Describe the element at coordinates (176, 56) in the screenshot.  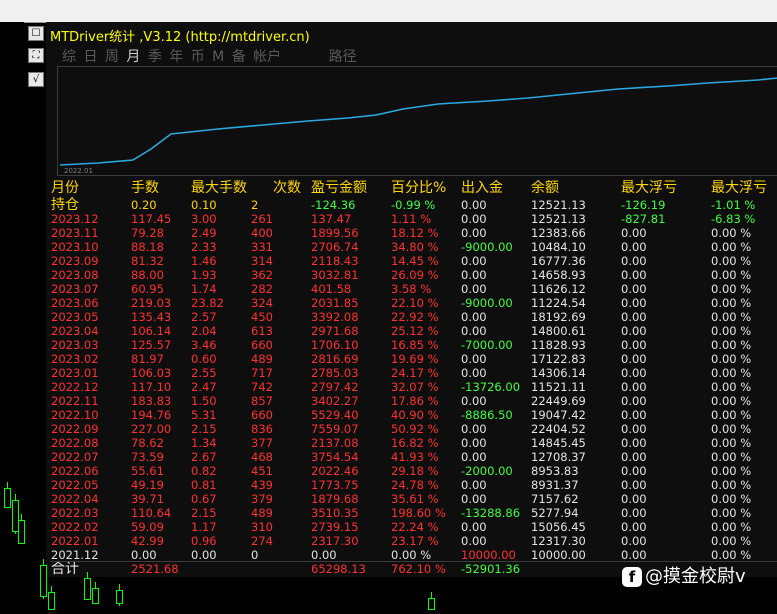
I see `tab-year: 年` at that location.